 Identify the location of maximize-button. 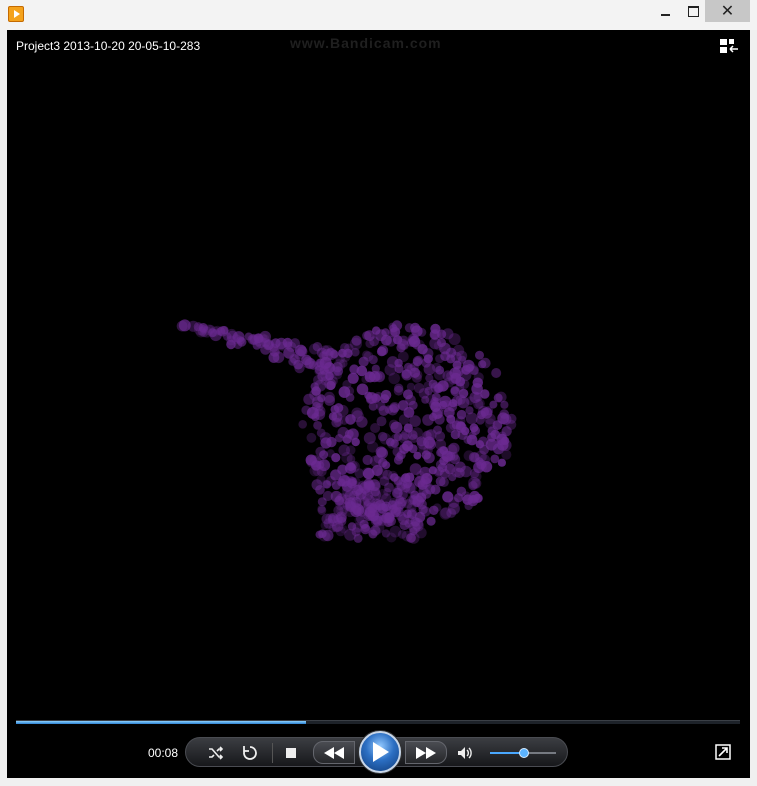
(693, 11).